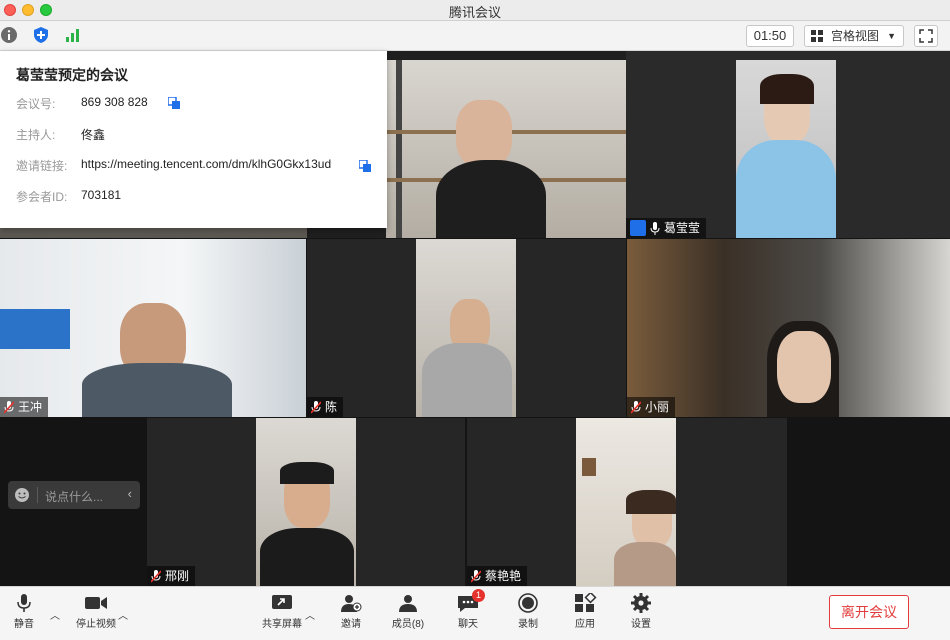  I want to click on fullscreen-button, so click(926, 36).